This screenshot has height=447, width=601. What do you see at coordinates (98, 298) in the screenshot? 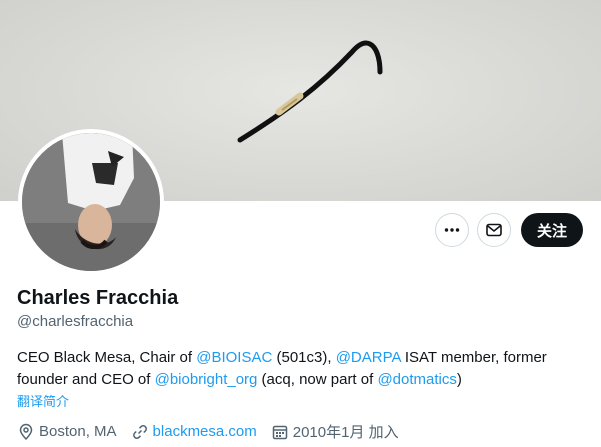
I see `display-name: Charles Fracchia` at bounding box center [98, 298].